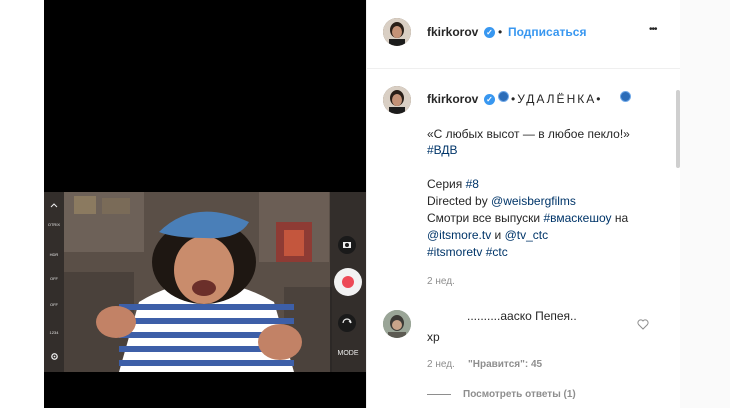 The image size is (730, 408). Describe the element at coordinates (347, 323) in the screenshot. I see `switch-camera-icon` at that location.